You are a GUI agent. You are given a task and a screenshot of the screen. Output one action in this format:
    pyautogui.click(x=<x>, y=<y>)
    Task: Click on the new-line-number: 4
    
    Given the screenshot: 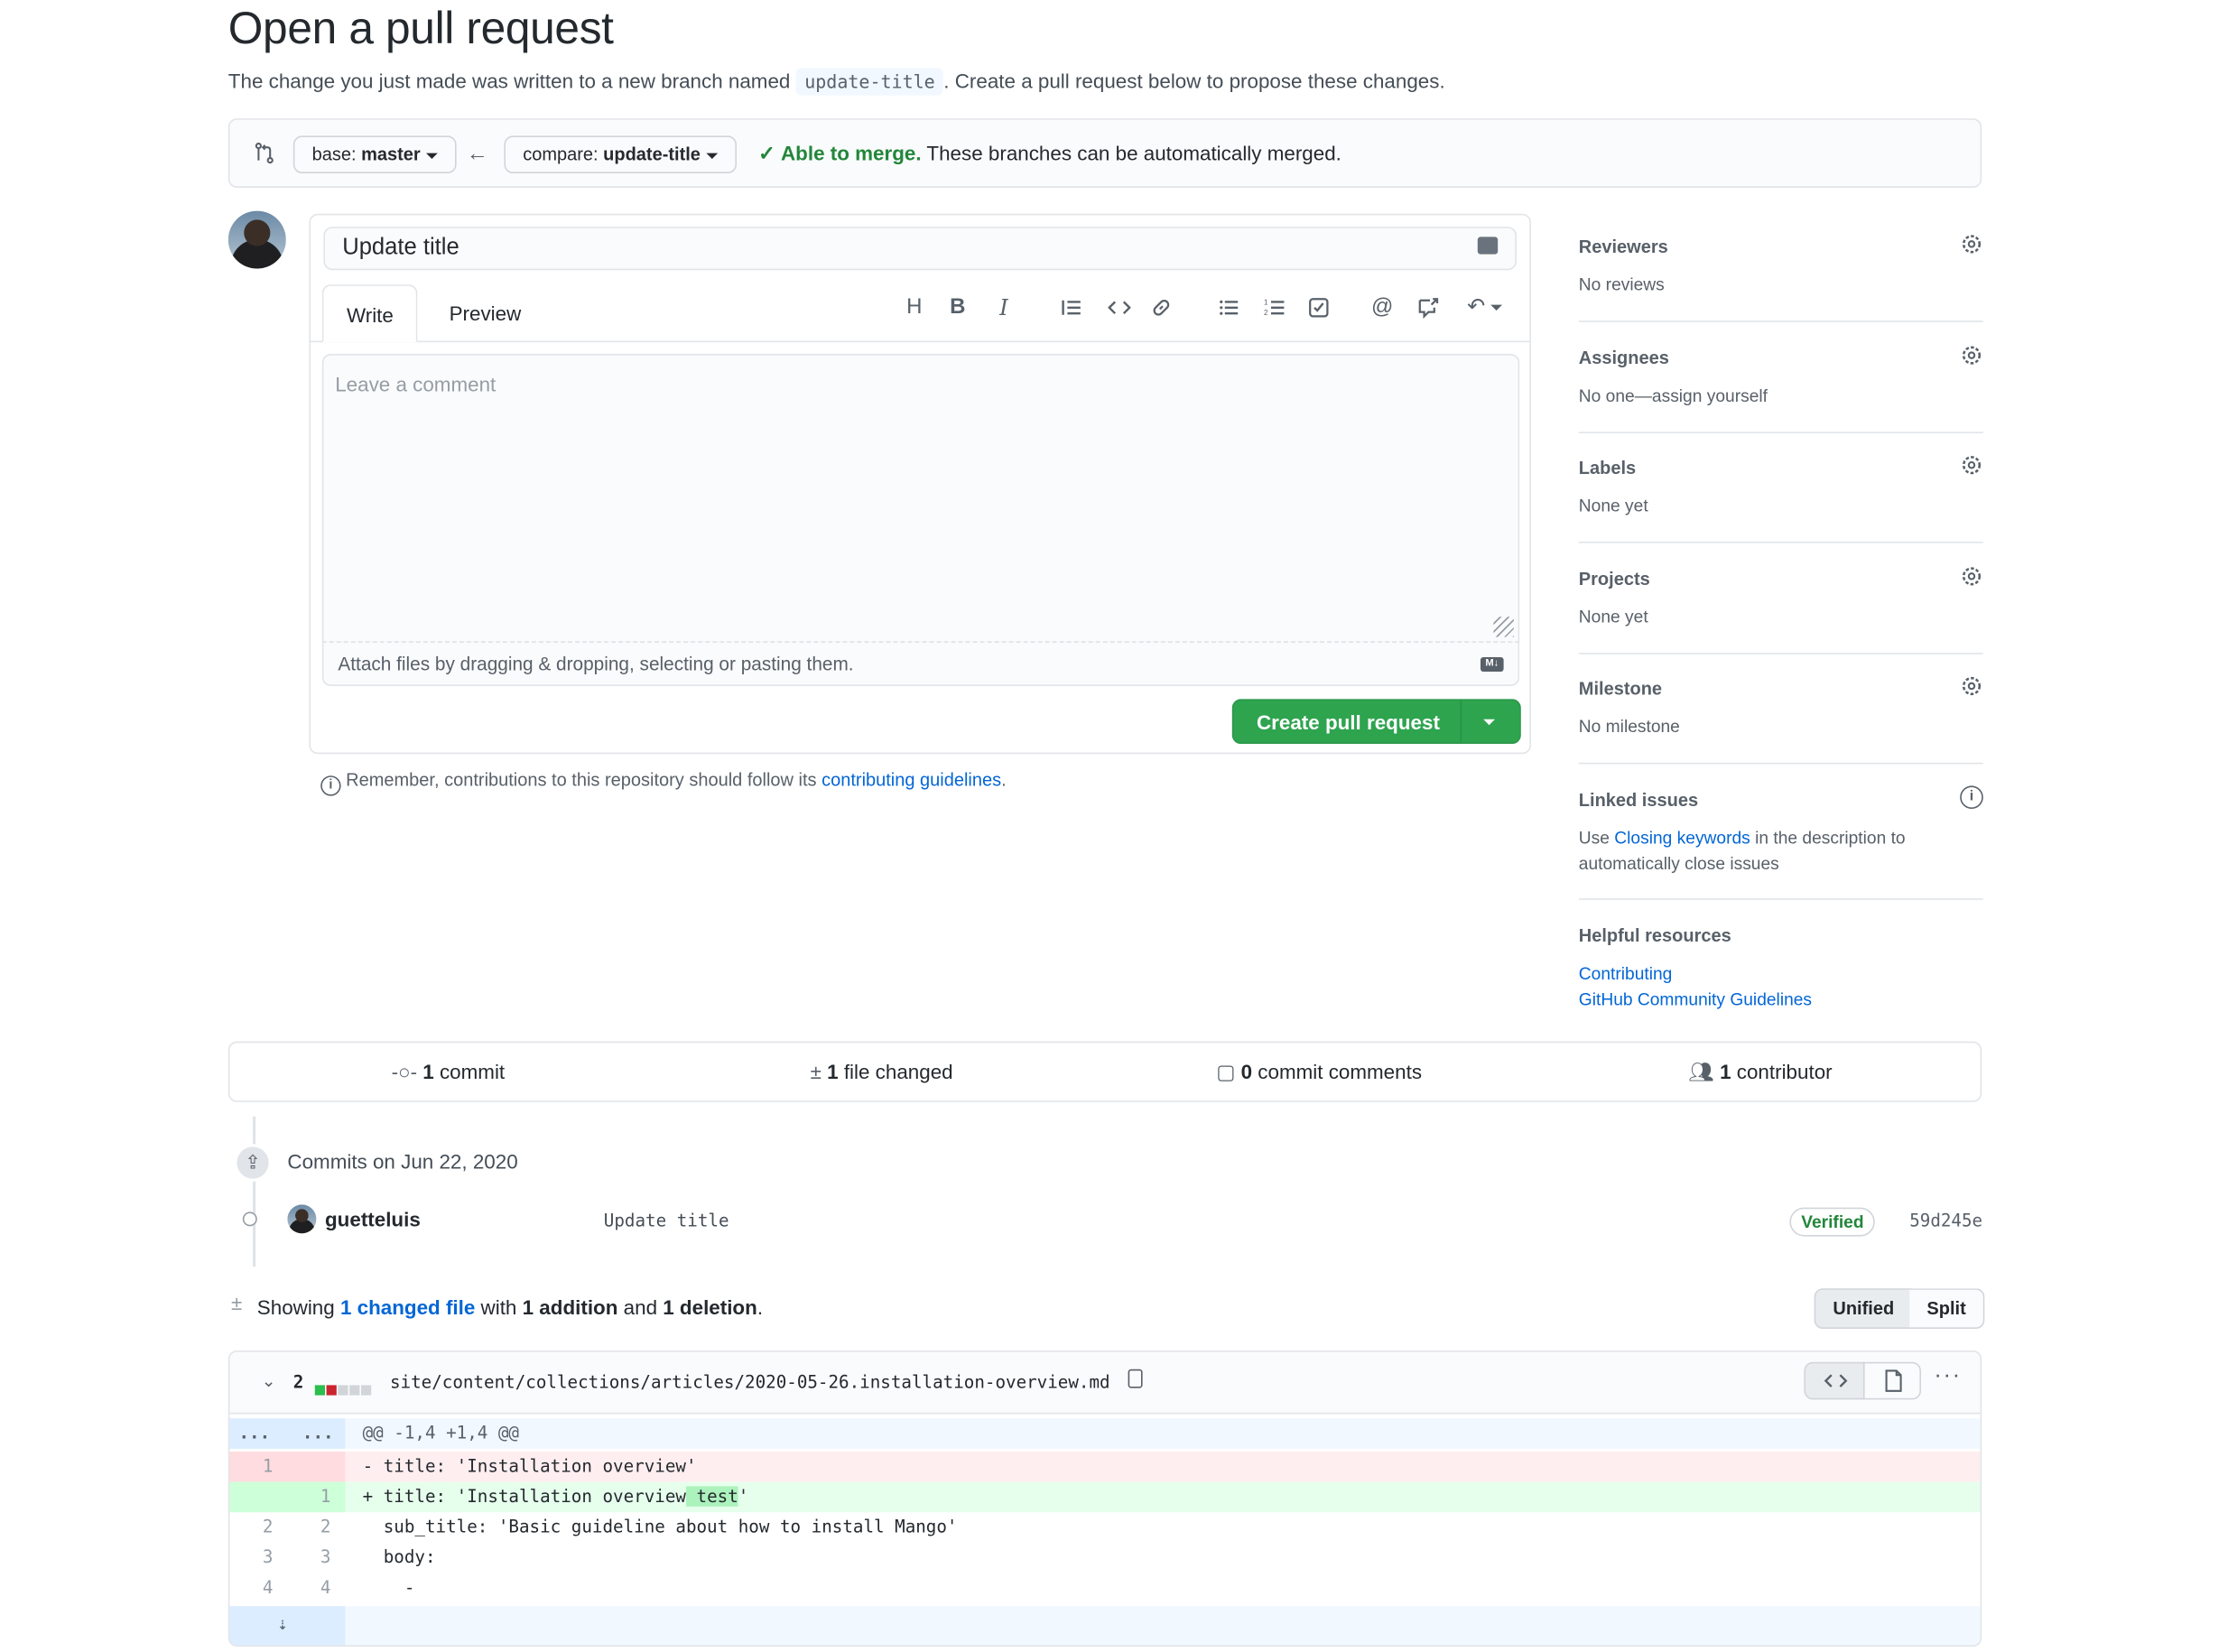 What is the action you would take?
    pyautogui.click(x=302, y=1588)
    